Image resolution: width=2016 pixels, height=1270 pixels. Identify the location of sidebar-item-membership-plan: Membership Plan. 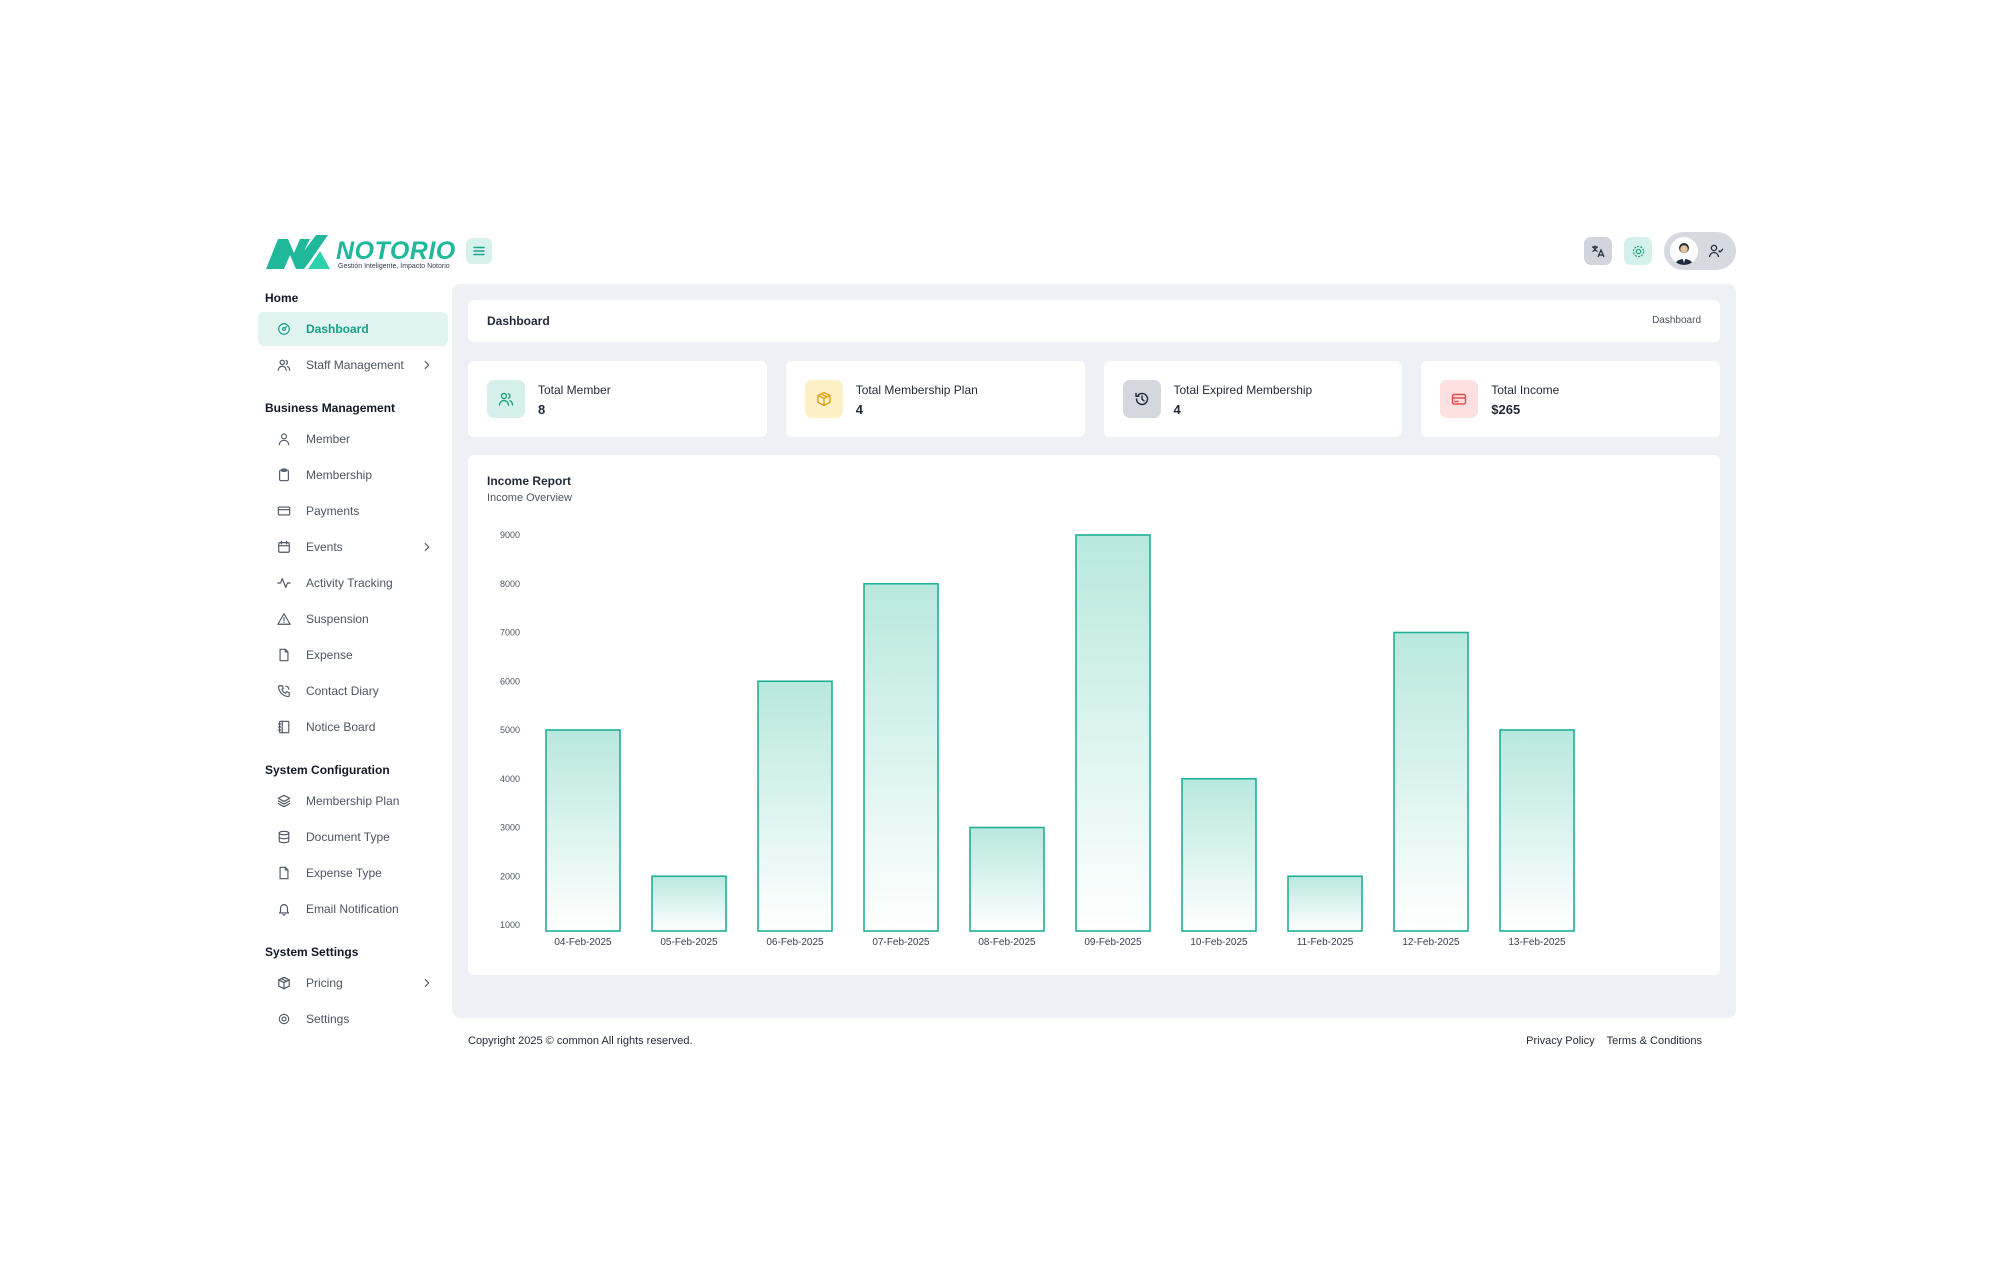
(353, 801).